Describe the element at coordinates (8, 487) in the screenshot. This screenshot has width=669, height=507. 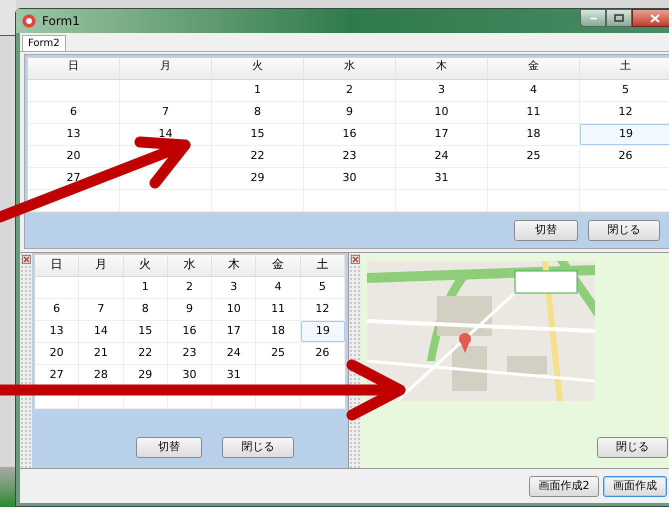
I see `taskbar` at that location.